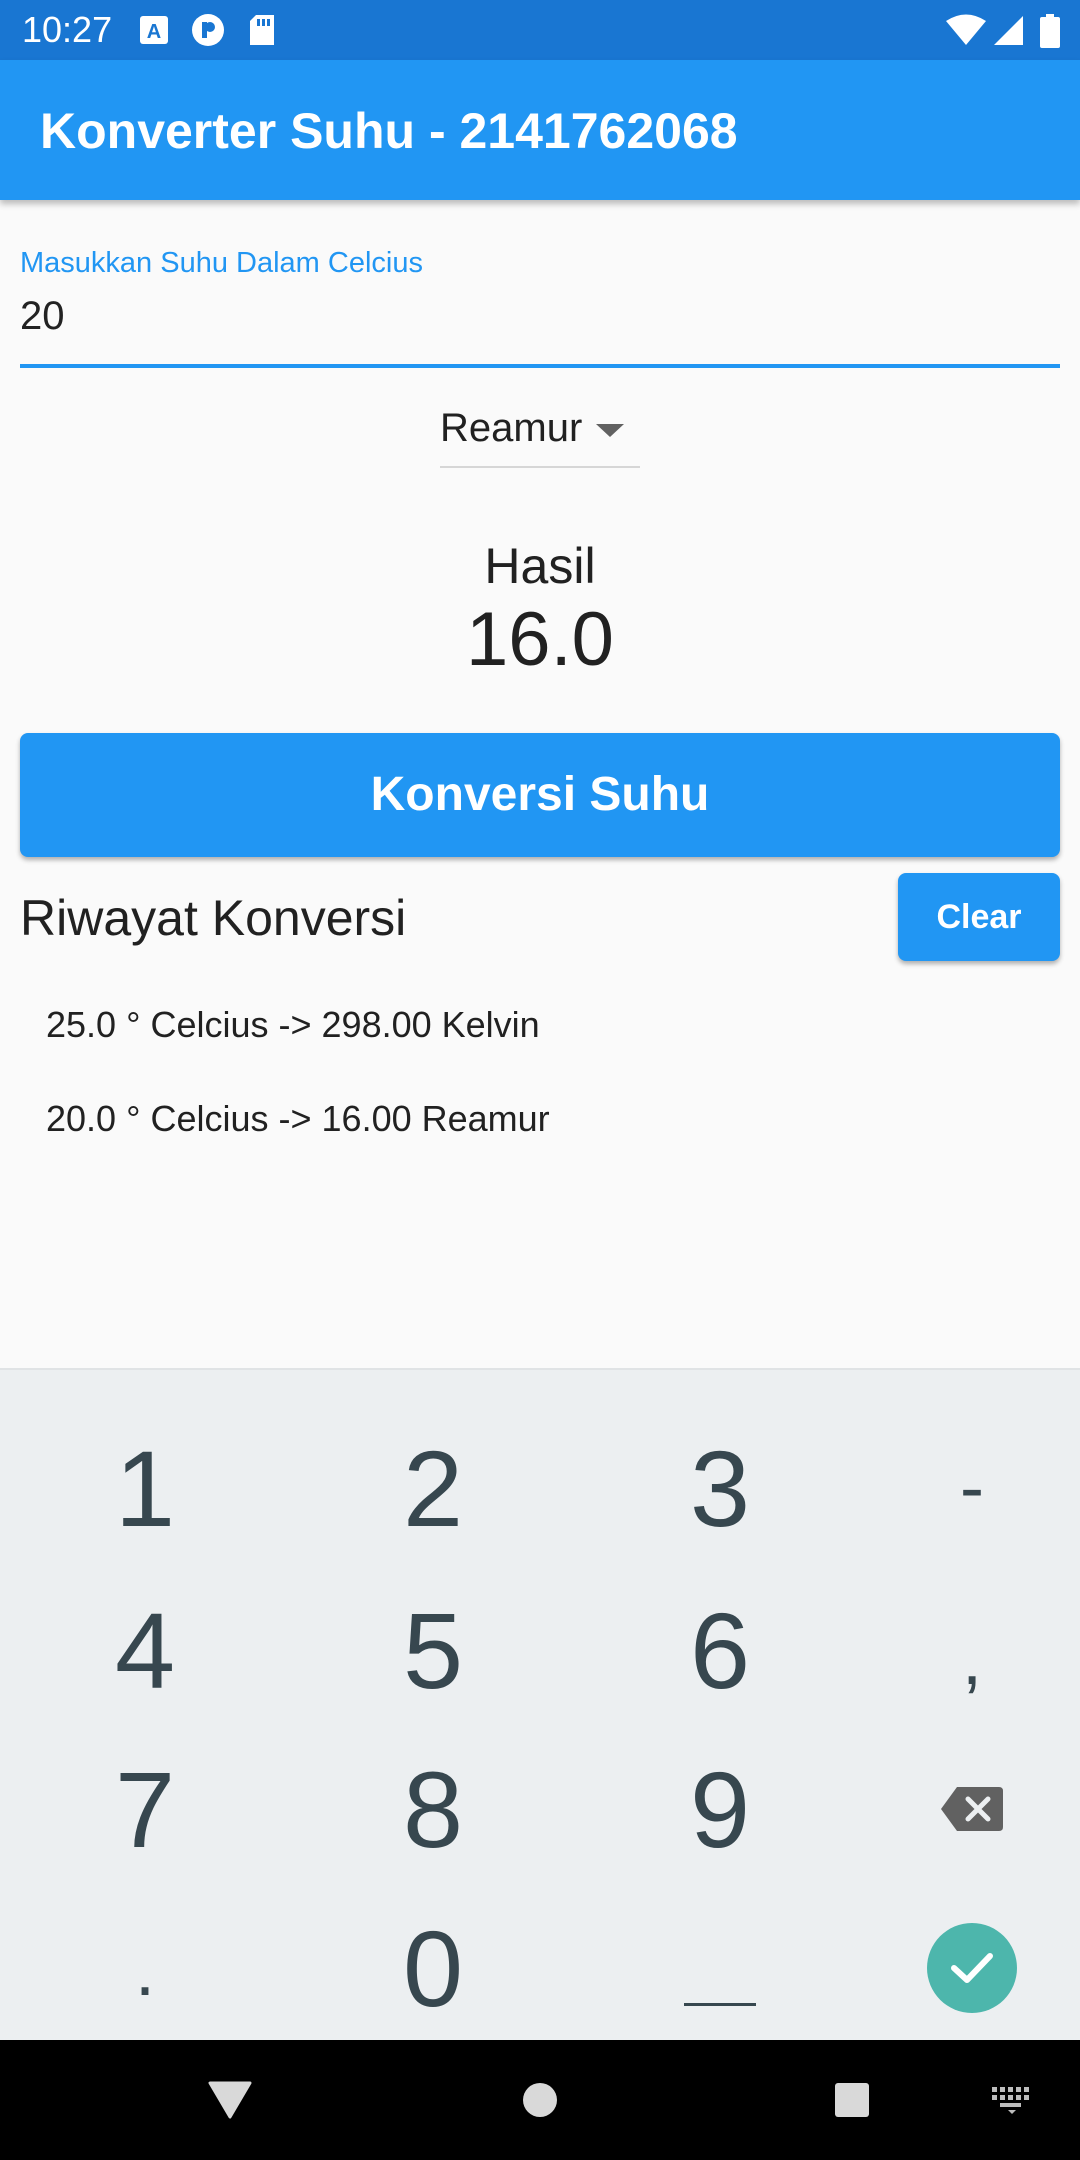 The width and height of the screenshot is (1080, 2160). I want to click on keyboard-switch-icon, so click(1012, 2100).